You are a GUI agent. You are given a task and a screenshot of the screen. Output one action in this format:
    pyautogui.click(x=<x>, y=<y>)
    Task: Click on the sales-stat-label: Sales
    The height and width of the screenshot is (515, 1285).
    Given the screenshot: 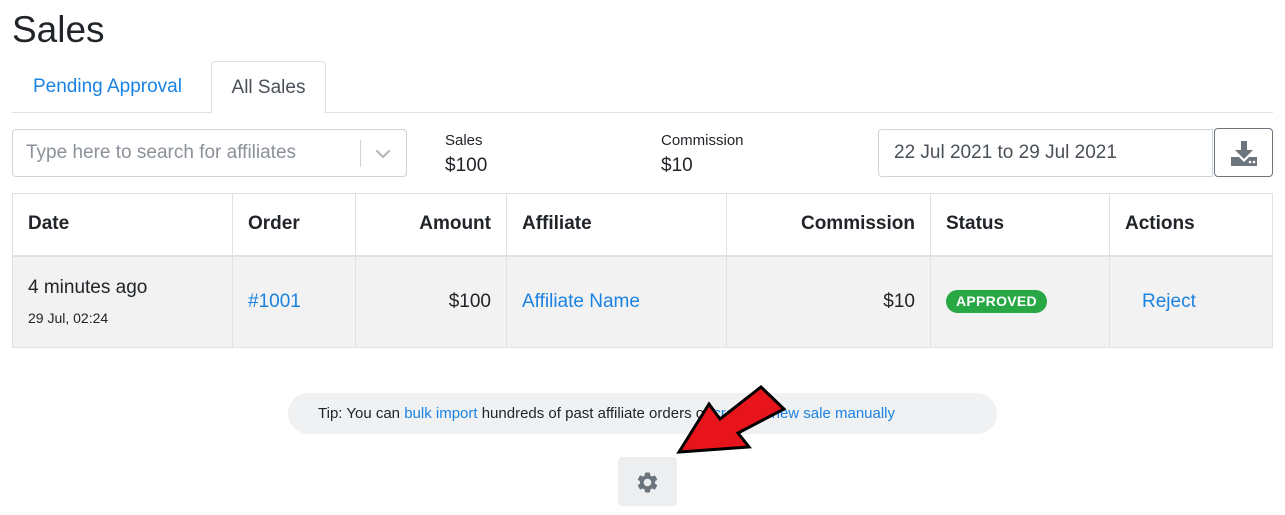 What is the action you would take?
    pyautogui.click(x=464, y=140)
    